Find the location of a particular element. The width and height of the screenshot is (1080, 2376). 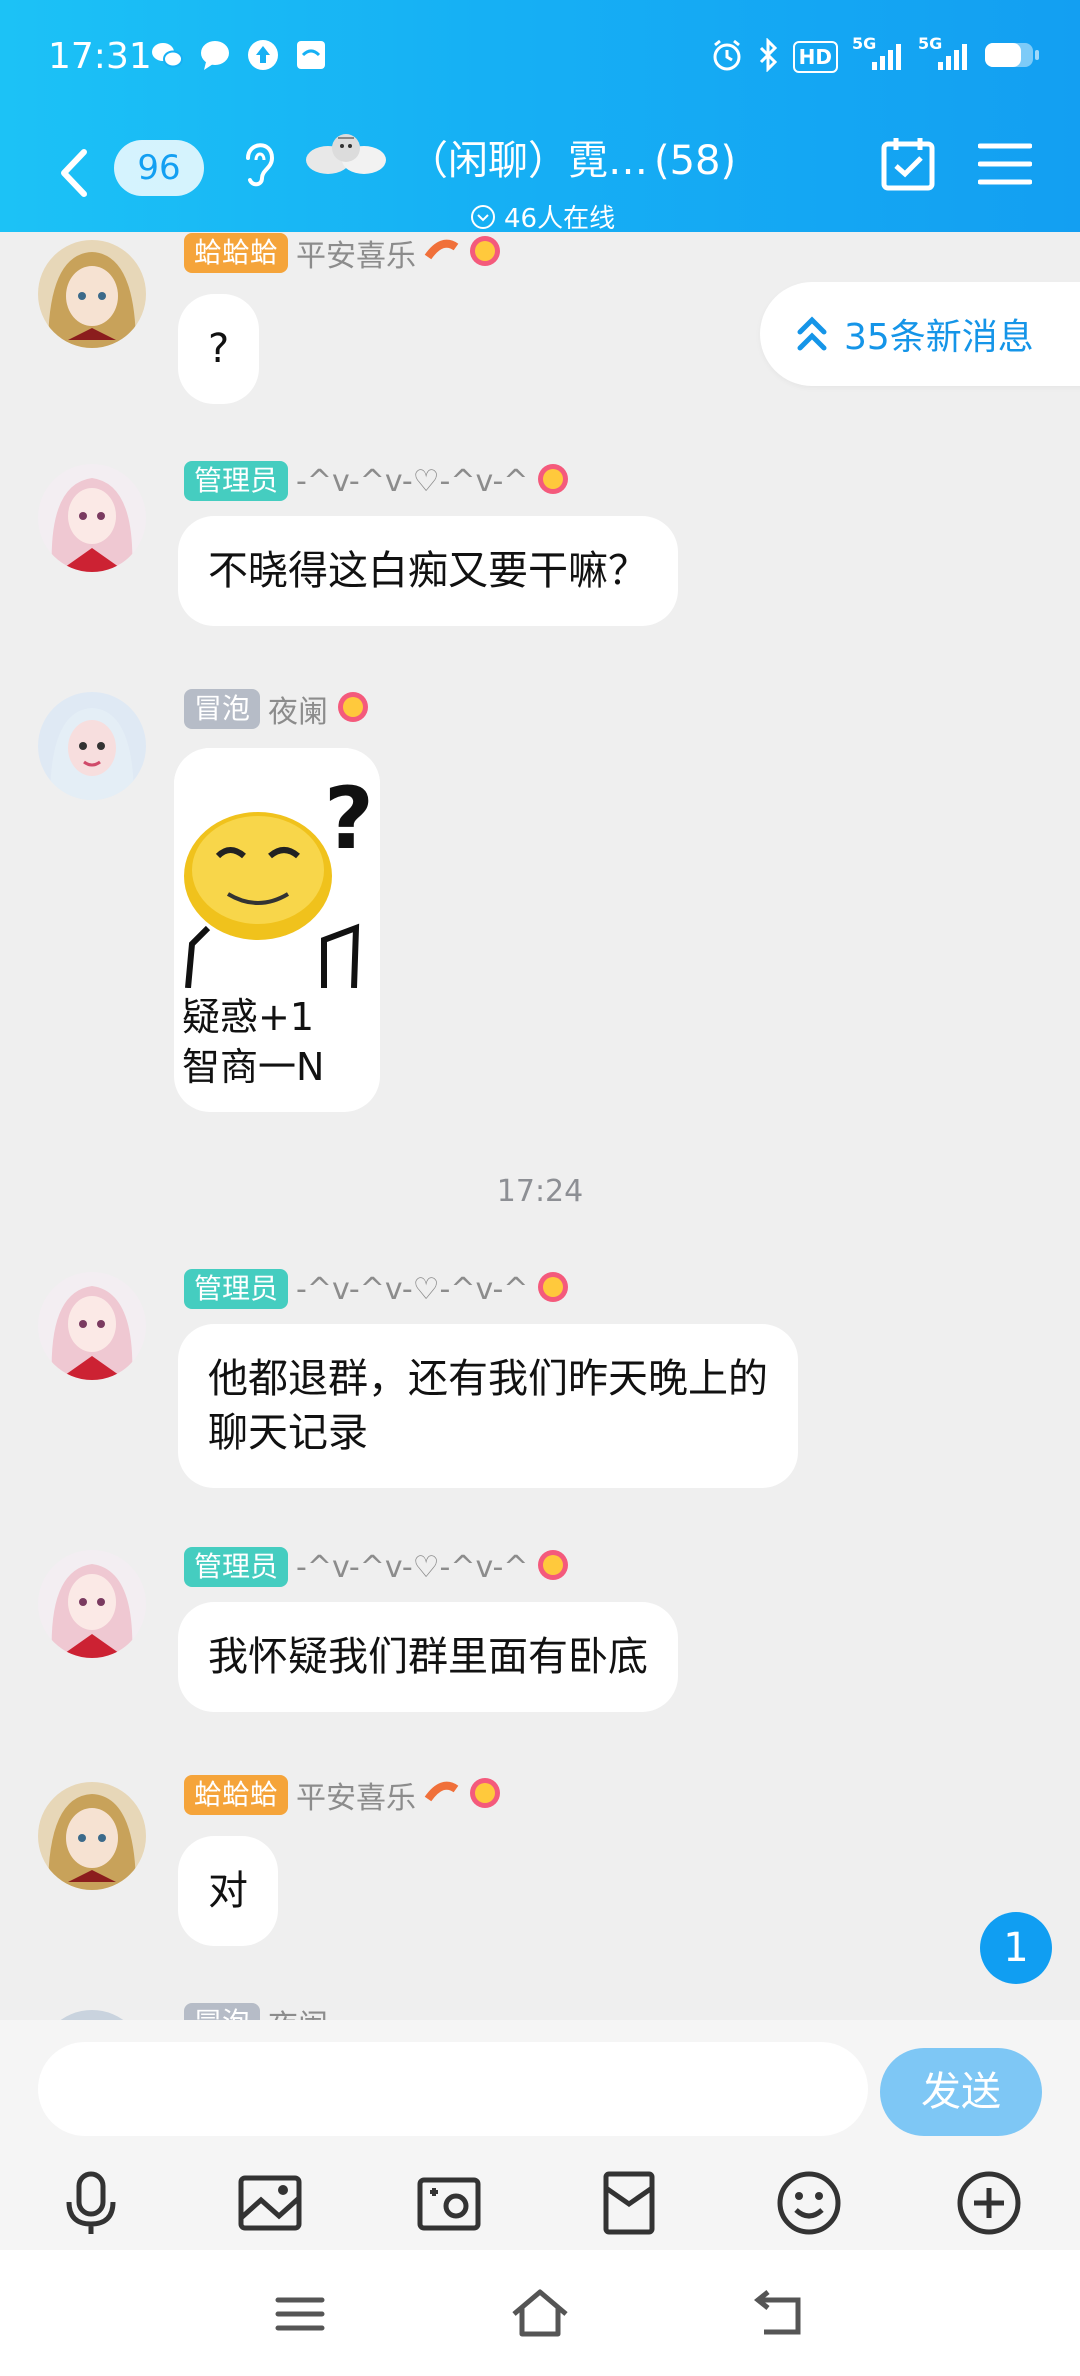

home-icon is located at coordinates (540, 2313).